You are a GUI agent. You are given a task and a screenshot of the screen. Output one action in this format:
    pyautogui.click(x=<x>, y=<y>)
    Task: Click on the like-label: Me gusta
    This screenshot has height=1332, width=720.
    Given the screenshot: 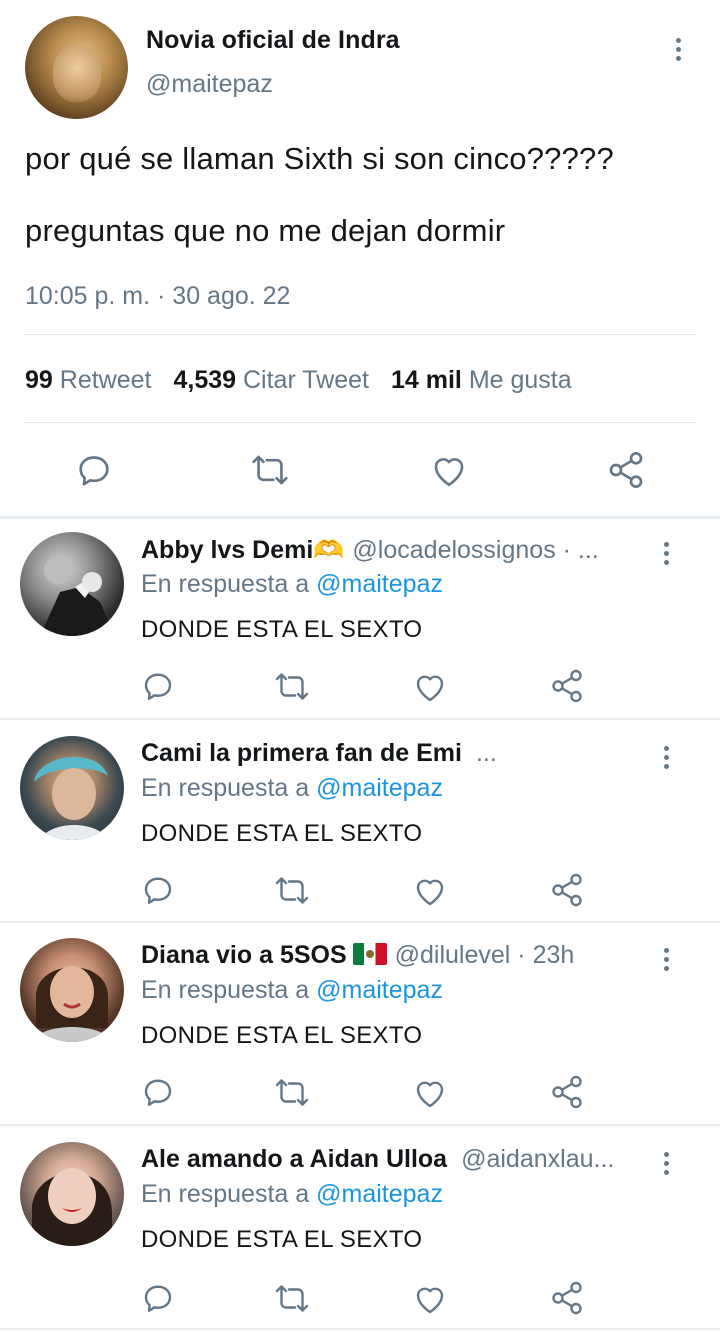 What is the action you would take?
    pyautogui.click(x=520, y=380)
    